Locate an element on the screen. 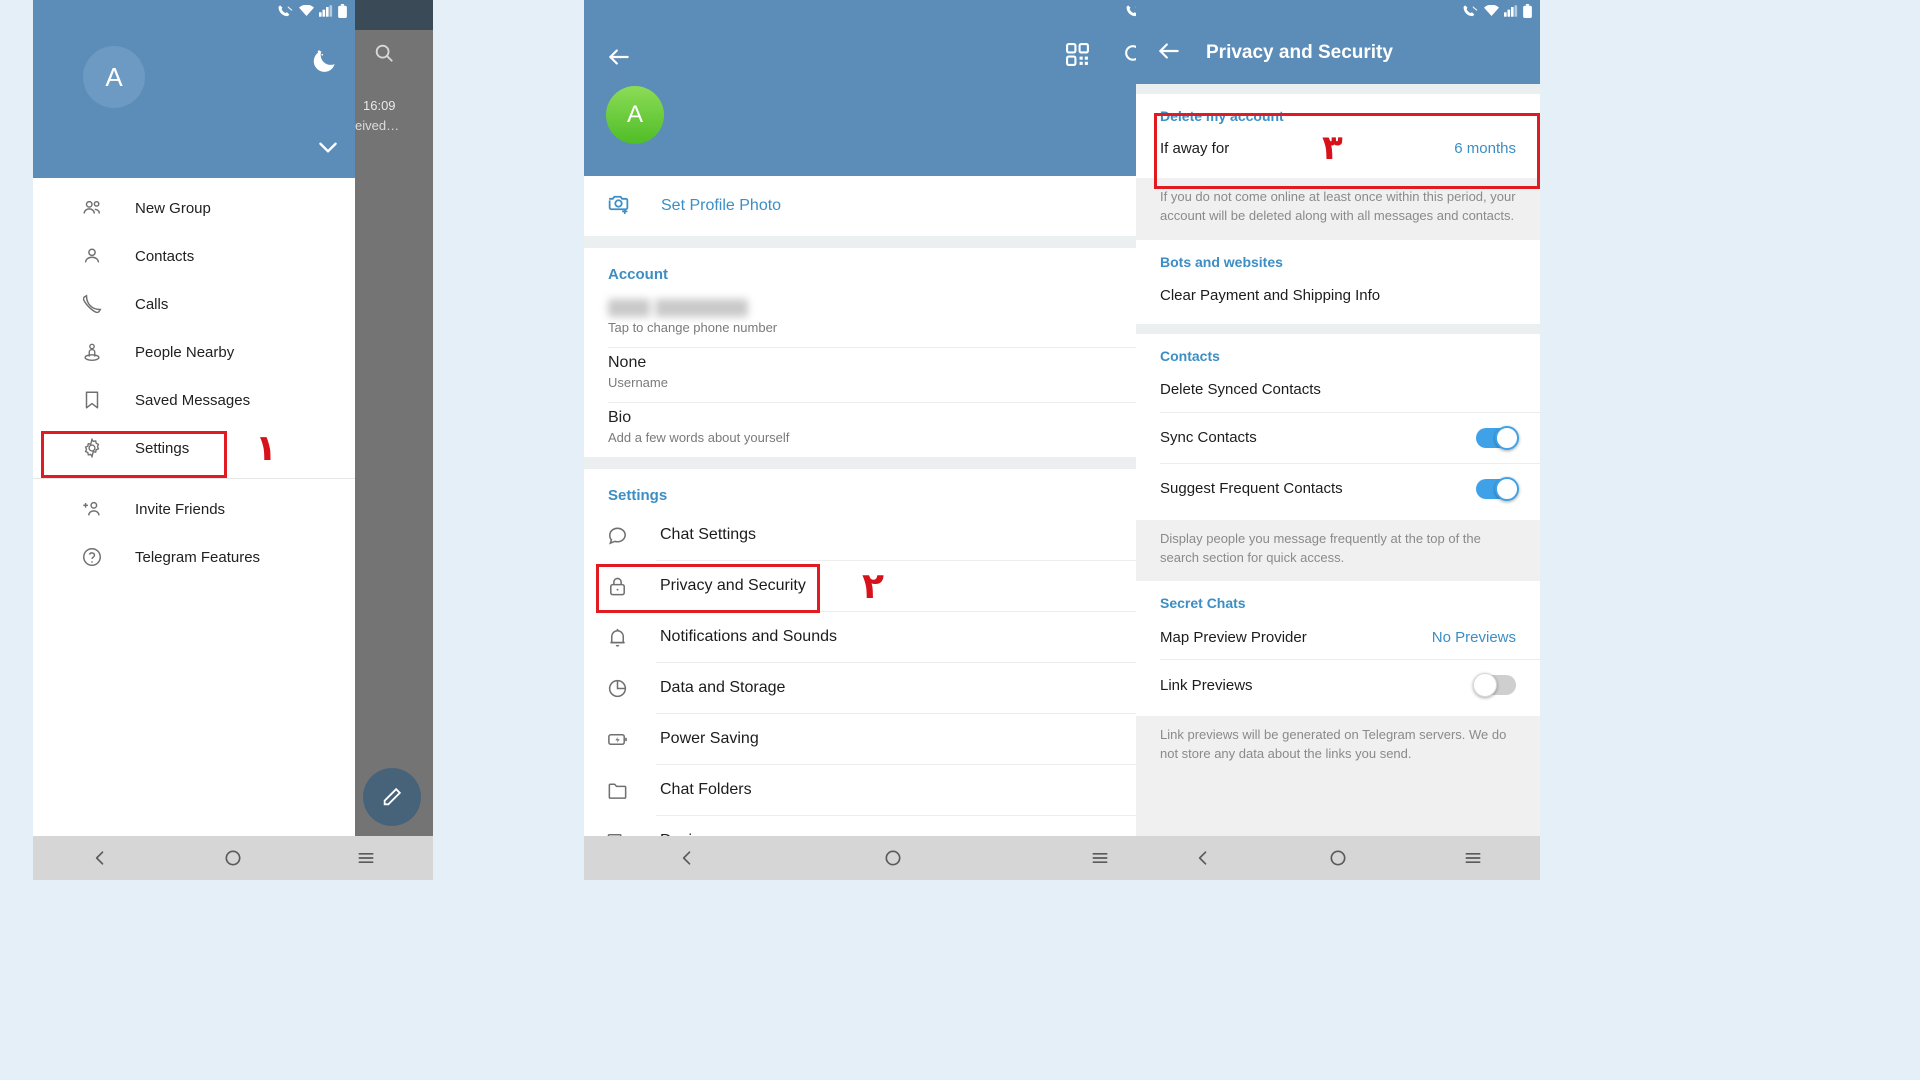 This screenshot has height=1080, width=1920. clear-payment-shipping-row: Clear Payment and Shipping Info is located at coordinates (1338, 296).